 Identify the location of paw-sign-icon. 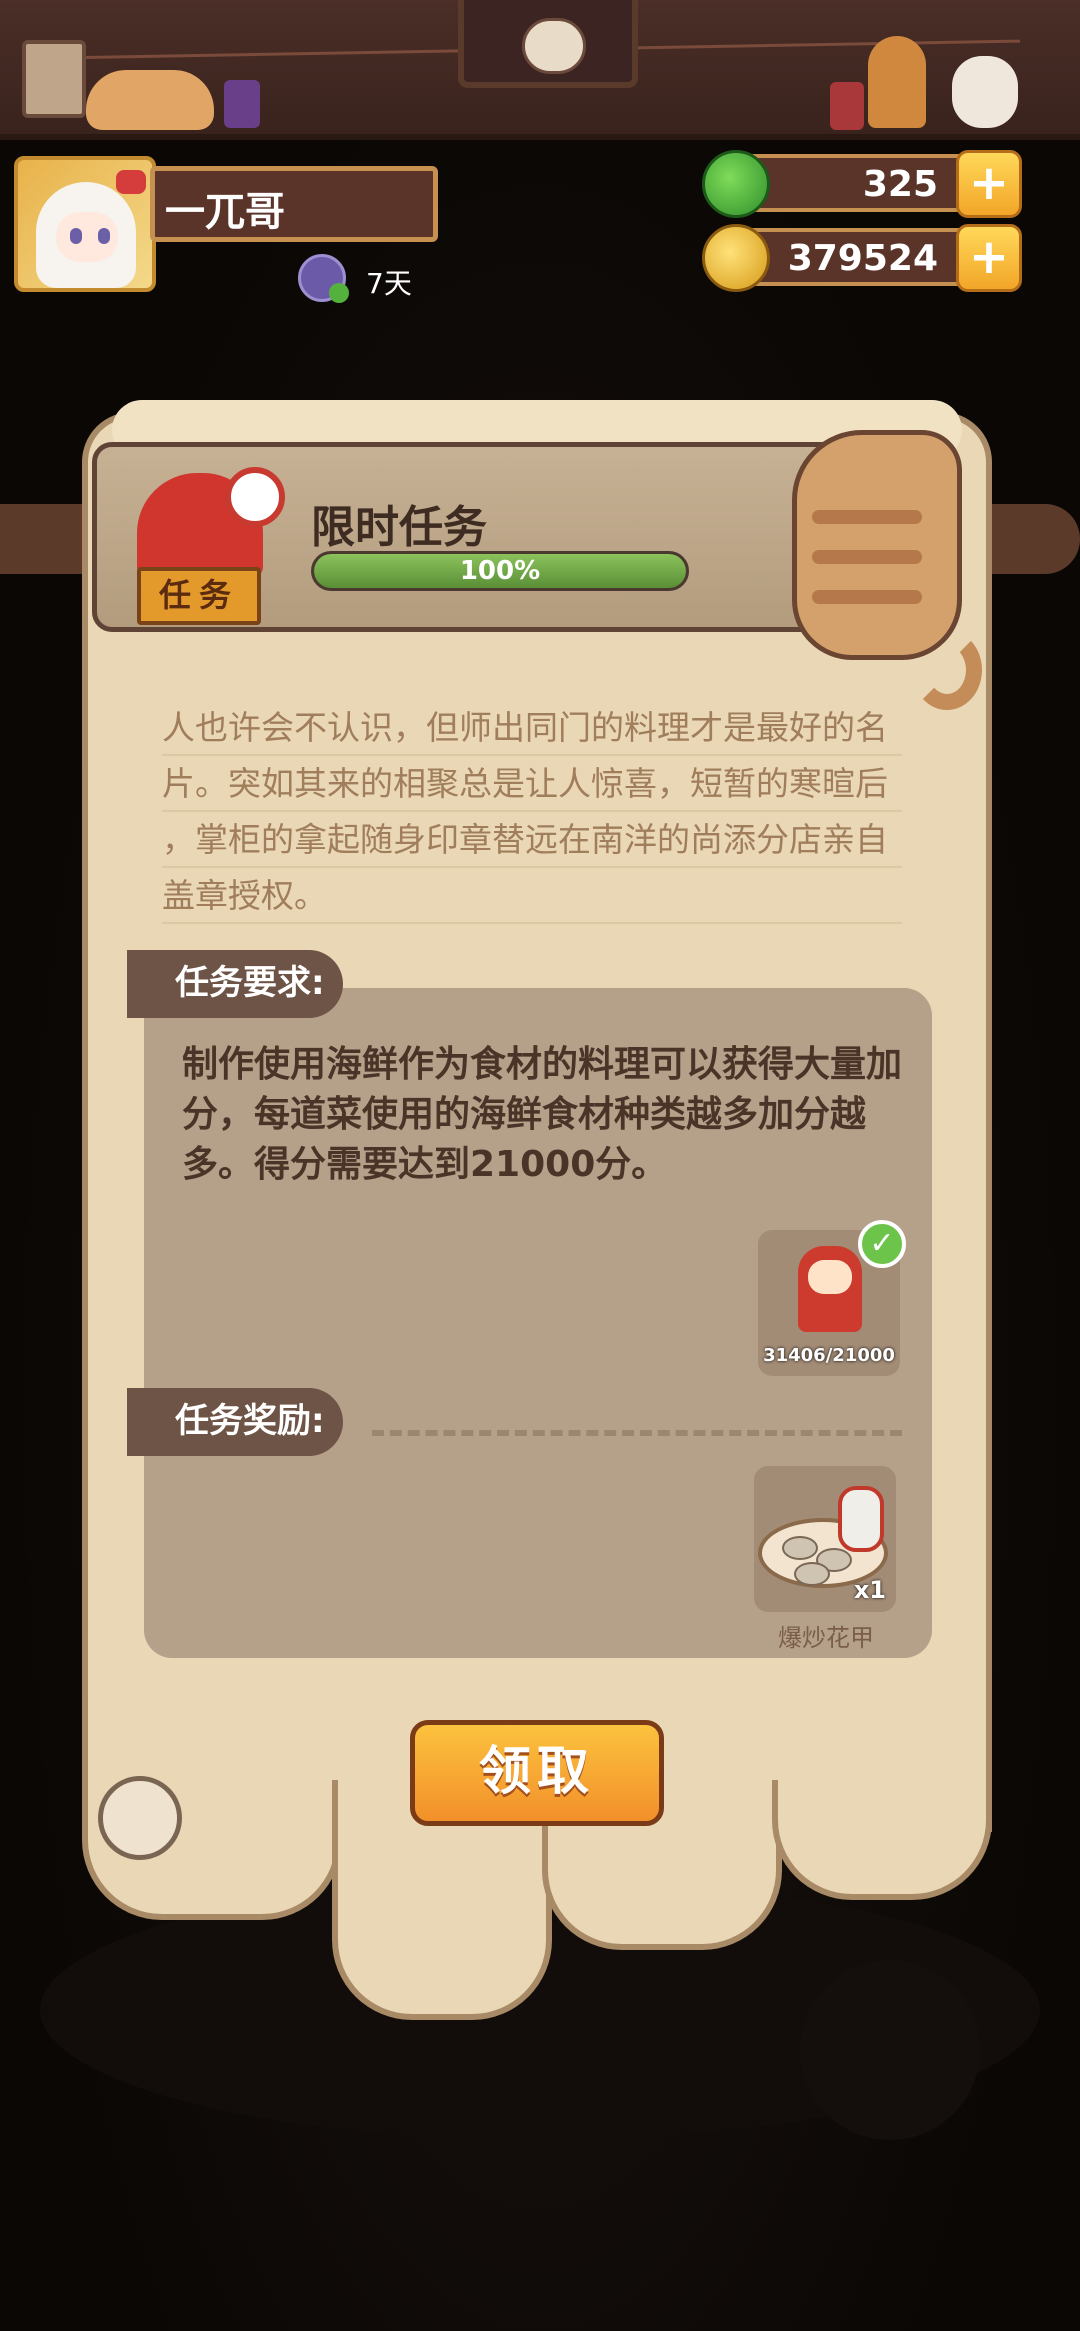
(54, 79).